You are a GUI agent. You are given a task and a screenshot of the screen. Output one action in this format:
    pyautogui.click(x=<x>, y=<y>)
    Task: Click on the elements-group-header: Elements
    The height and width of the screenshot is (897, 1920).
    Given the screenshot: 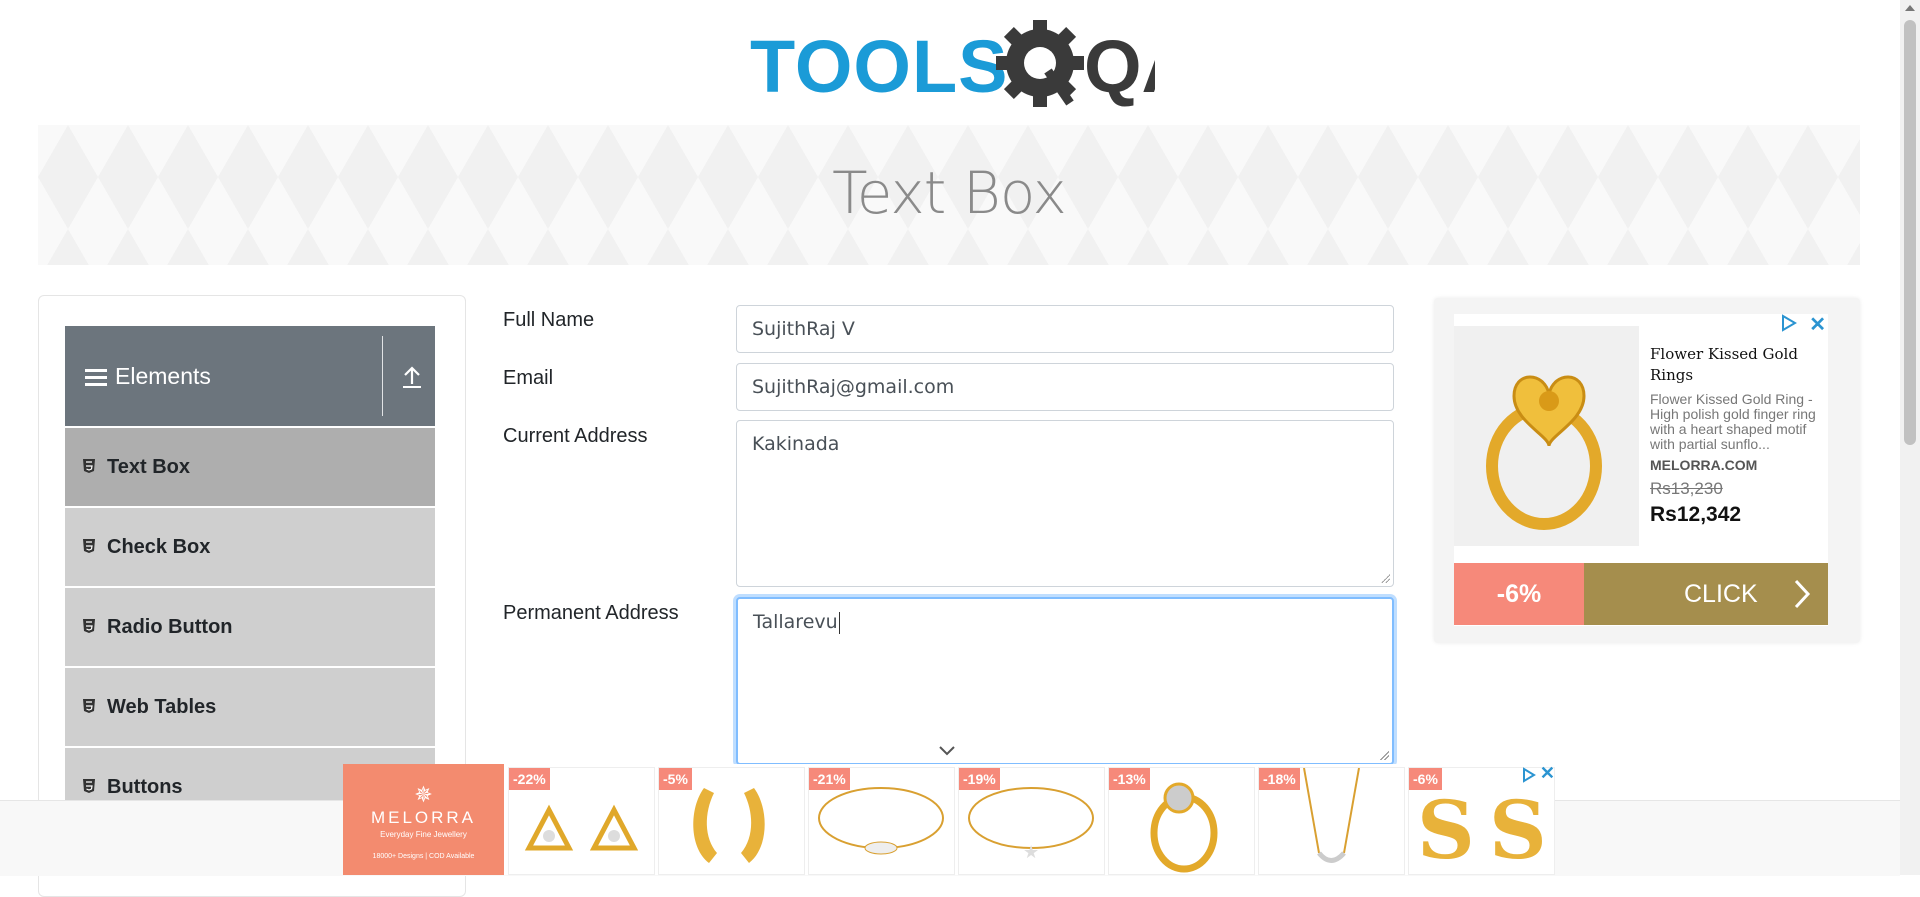 What is the action you would take?
    pyautogui.click(x=250, y=376)
    